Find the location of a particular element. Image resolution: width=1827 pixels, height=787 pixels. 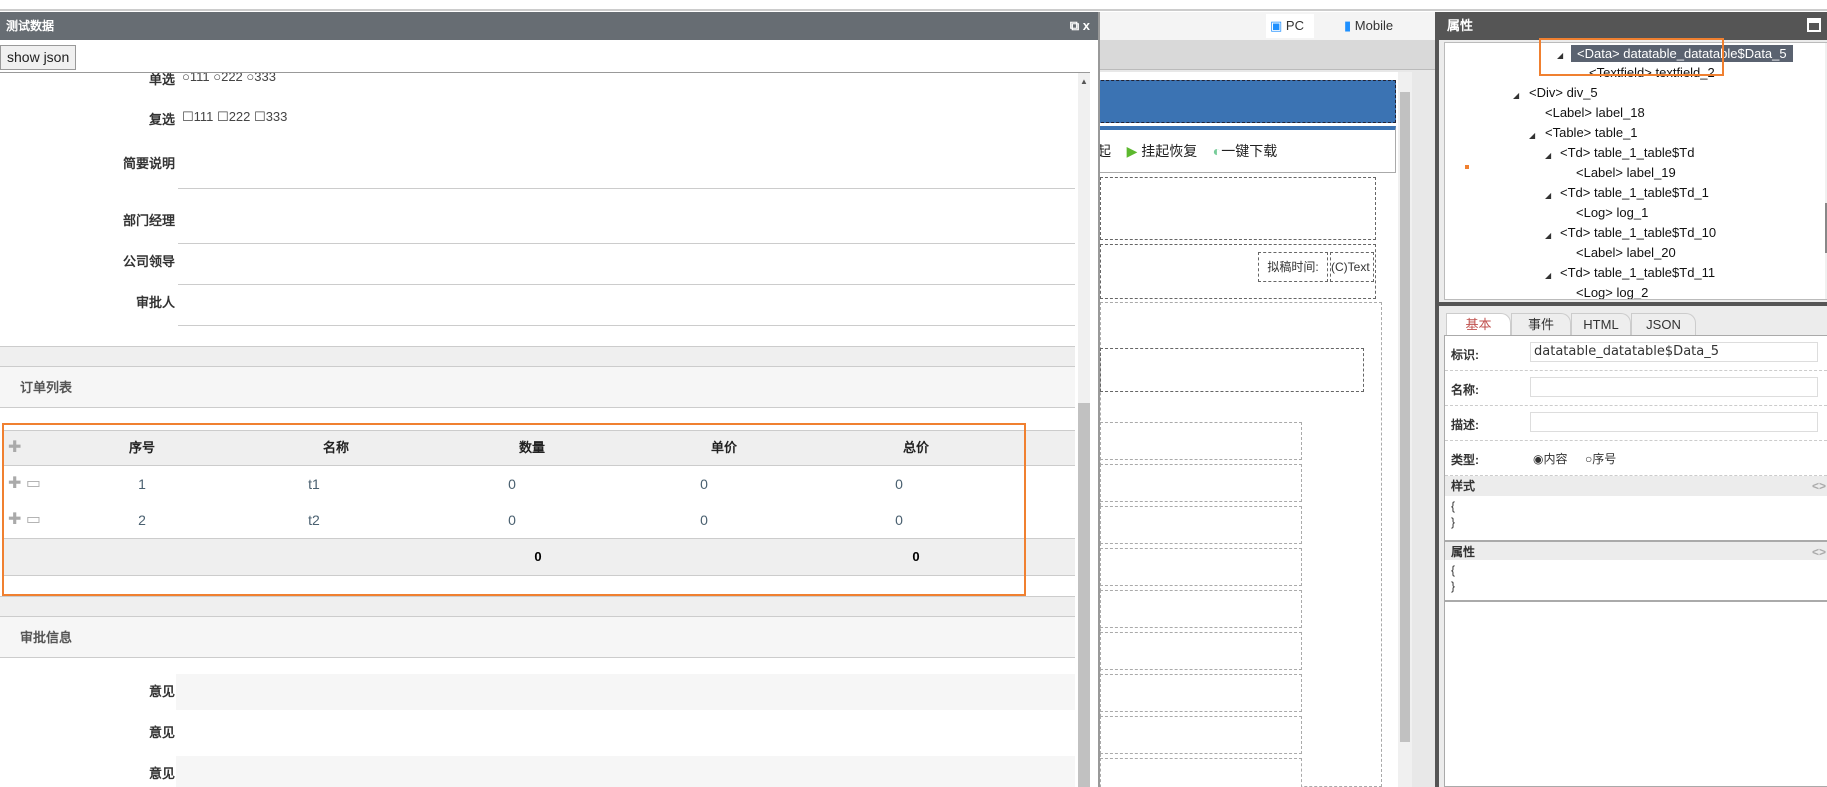

one-click-download-button: 一键下载 is located at coordinates (1249, 151).